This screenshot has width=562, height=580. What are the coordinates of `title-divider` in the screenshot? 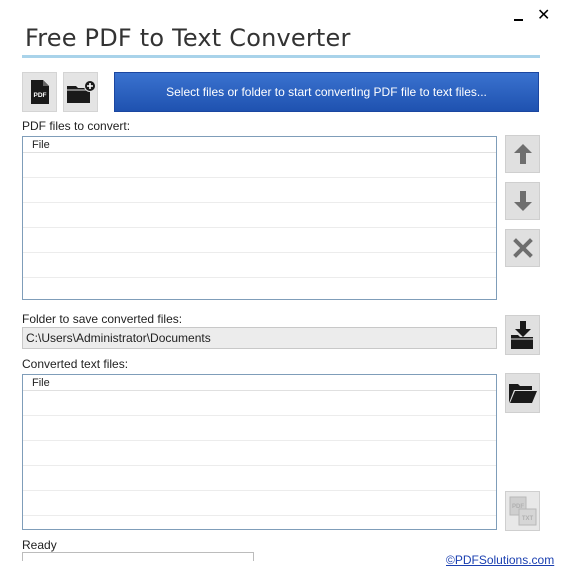 It's located at (281, 56).